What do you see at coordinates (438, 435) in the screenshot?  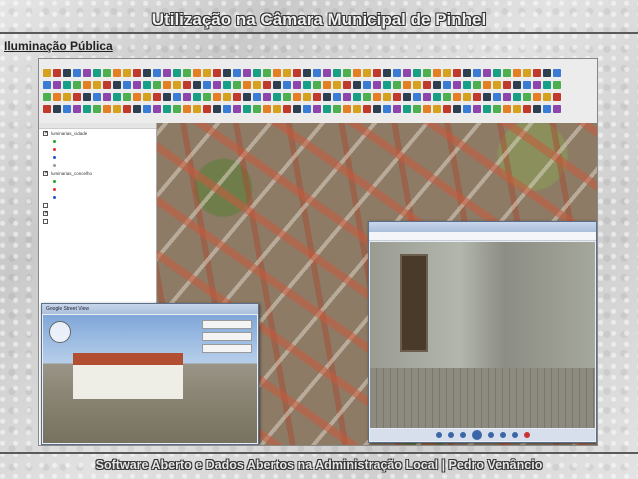 I see `zoom-icon` at bounding box center [438, 435].